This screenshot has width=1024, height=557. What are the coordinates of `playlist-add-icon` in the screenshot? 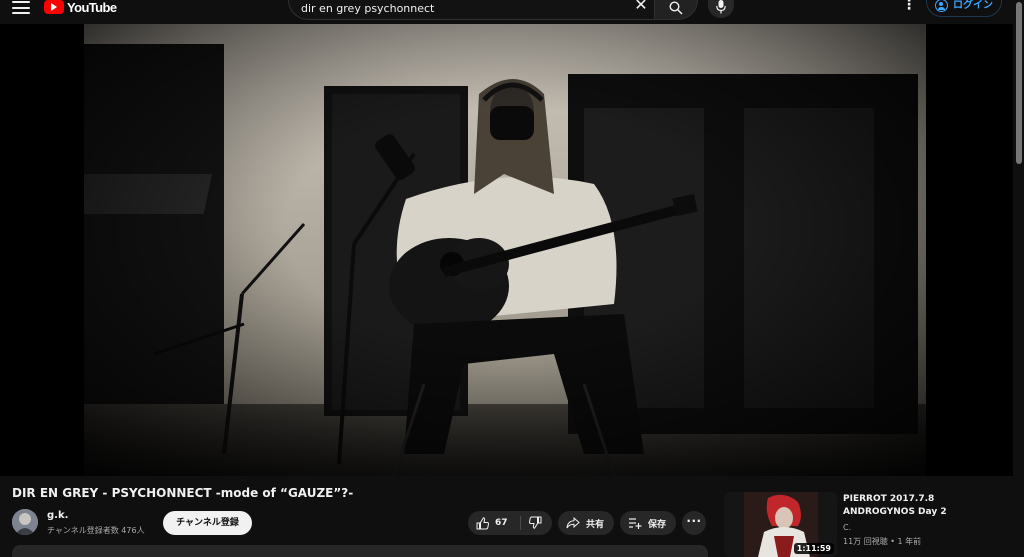 It's located at (635, 523).